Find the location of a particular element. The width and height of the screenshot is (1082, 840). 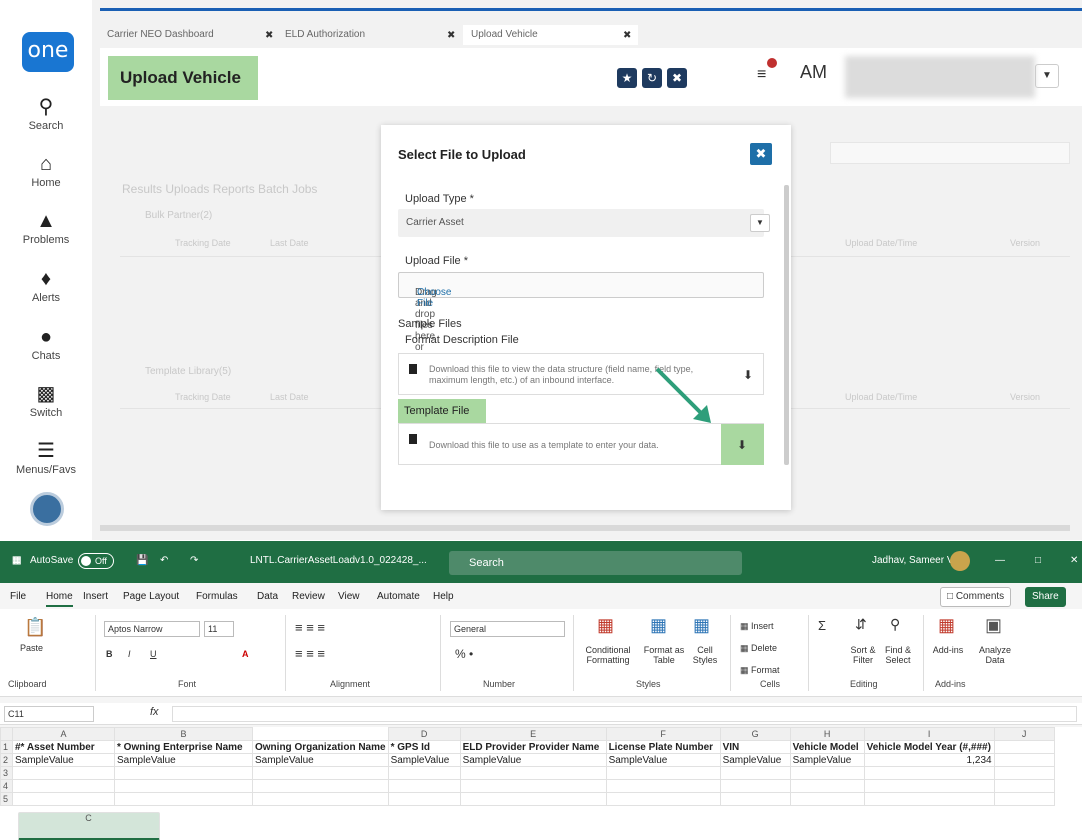

menu-help: Help is located at coordinates (443, 596).